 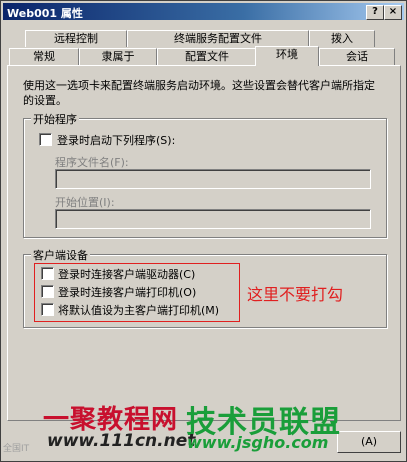 What do you see at coordinates (45, 13) in the screenshot?
I see `window-title: Web001 属性` at bounding box center [45, 13].